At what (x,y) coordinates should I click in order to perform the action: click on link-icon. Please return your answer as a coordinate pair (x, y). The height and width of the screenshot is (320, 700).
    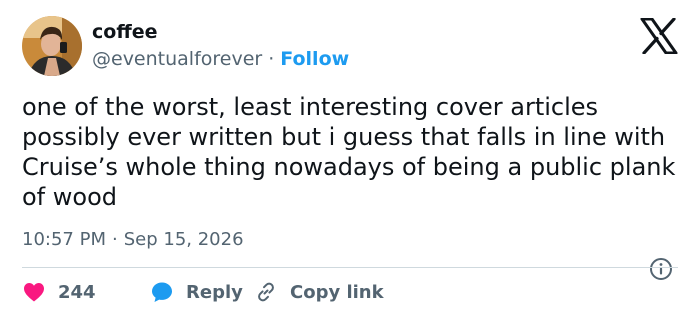
    Looking at the image, I should click on (266, 292).